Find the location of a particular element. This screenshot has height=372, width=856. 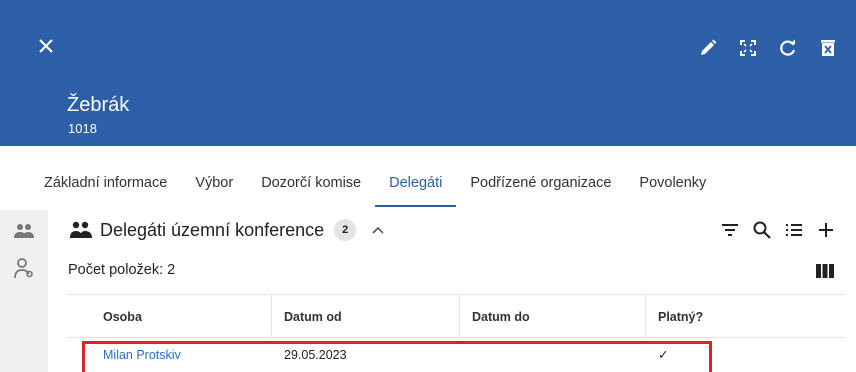

close-button is located at coordinates (46, 46).